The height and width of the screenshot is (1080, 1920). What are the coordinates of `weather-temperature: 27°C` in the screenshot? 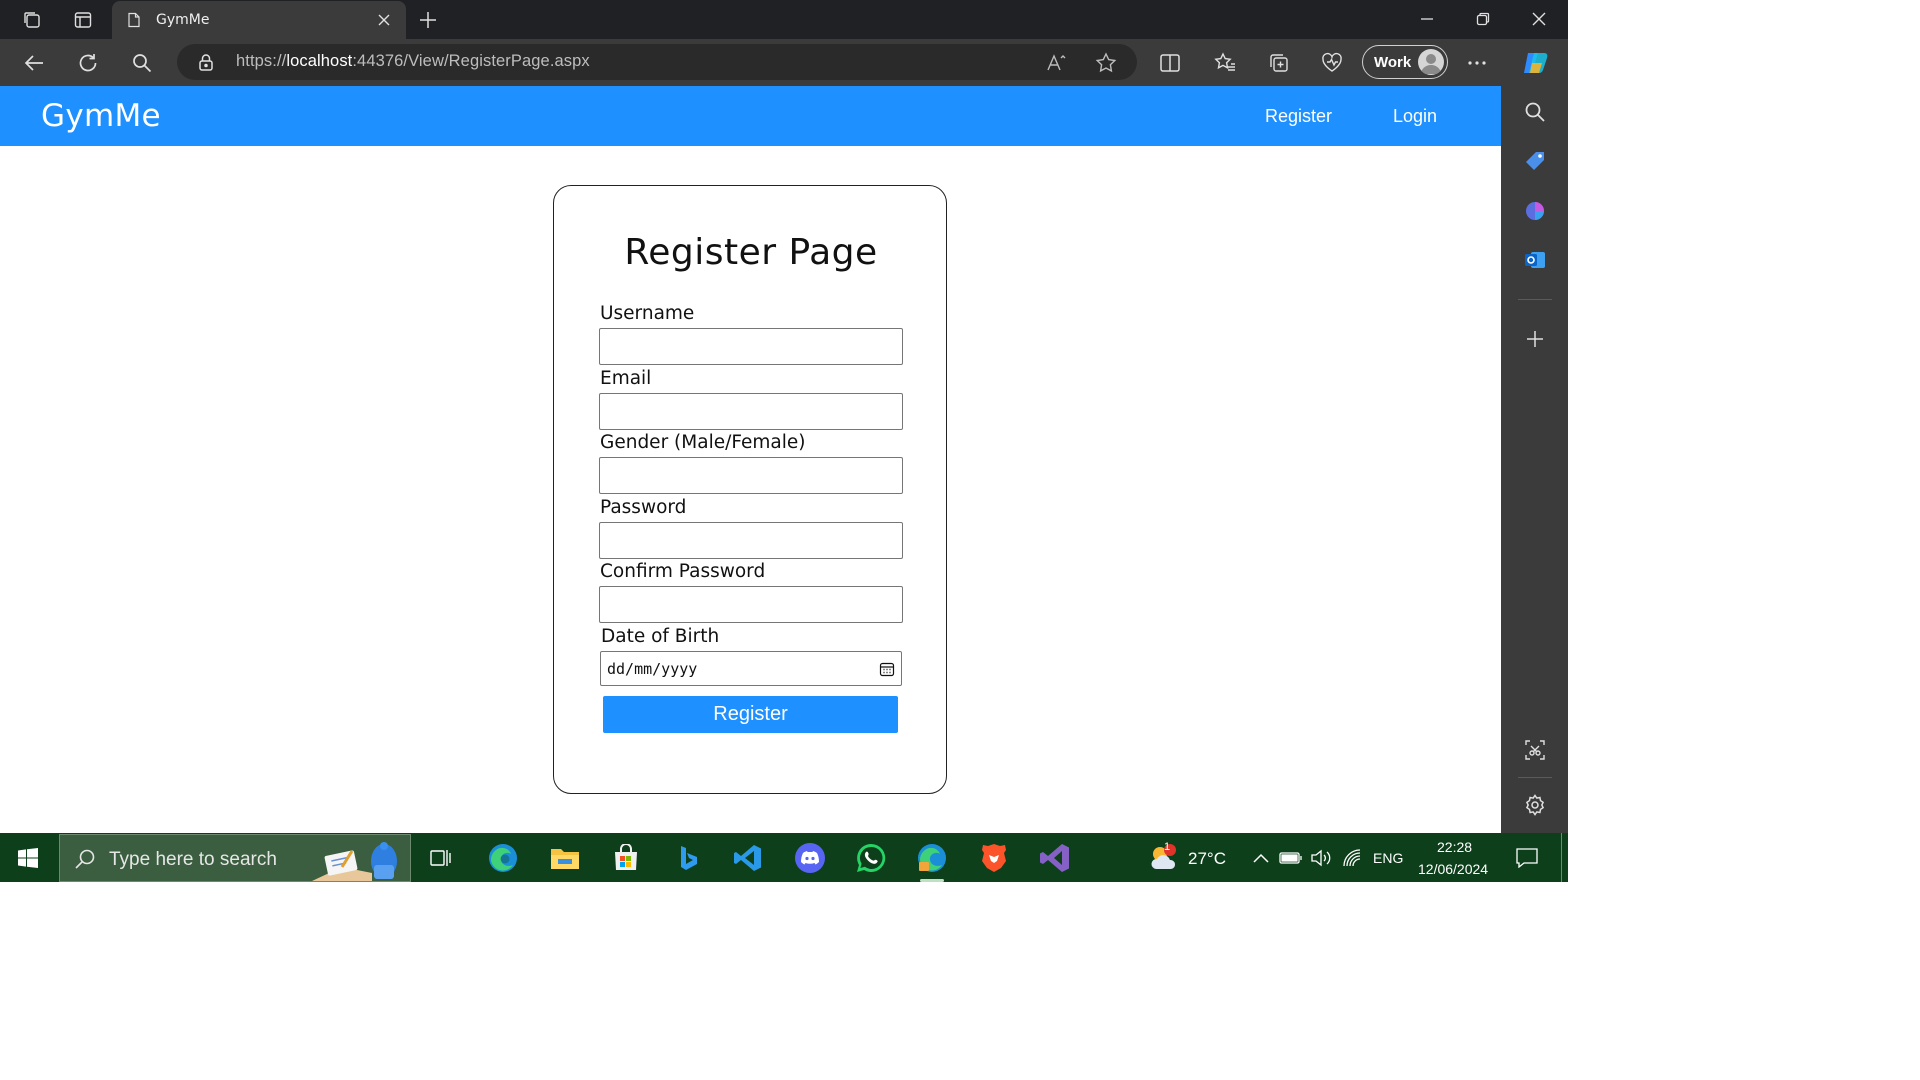 It's located at (1207, 859).